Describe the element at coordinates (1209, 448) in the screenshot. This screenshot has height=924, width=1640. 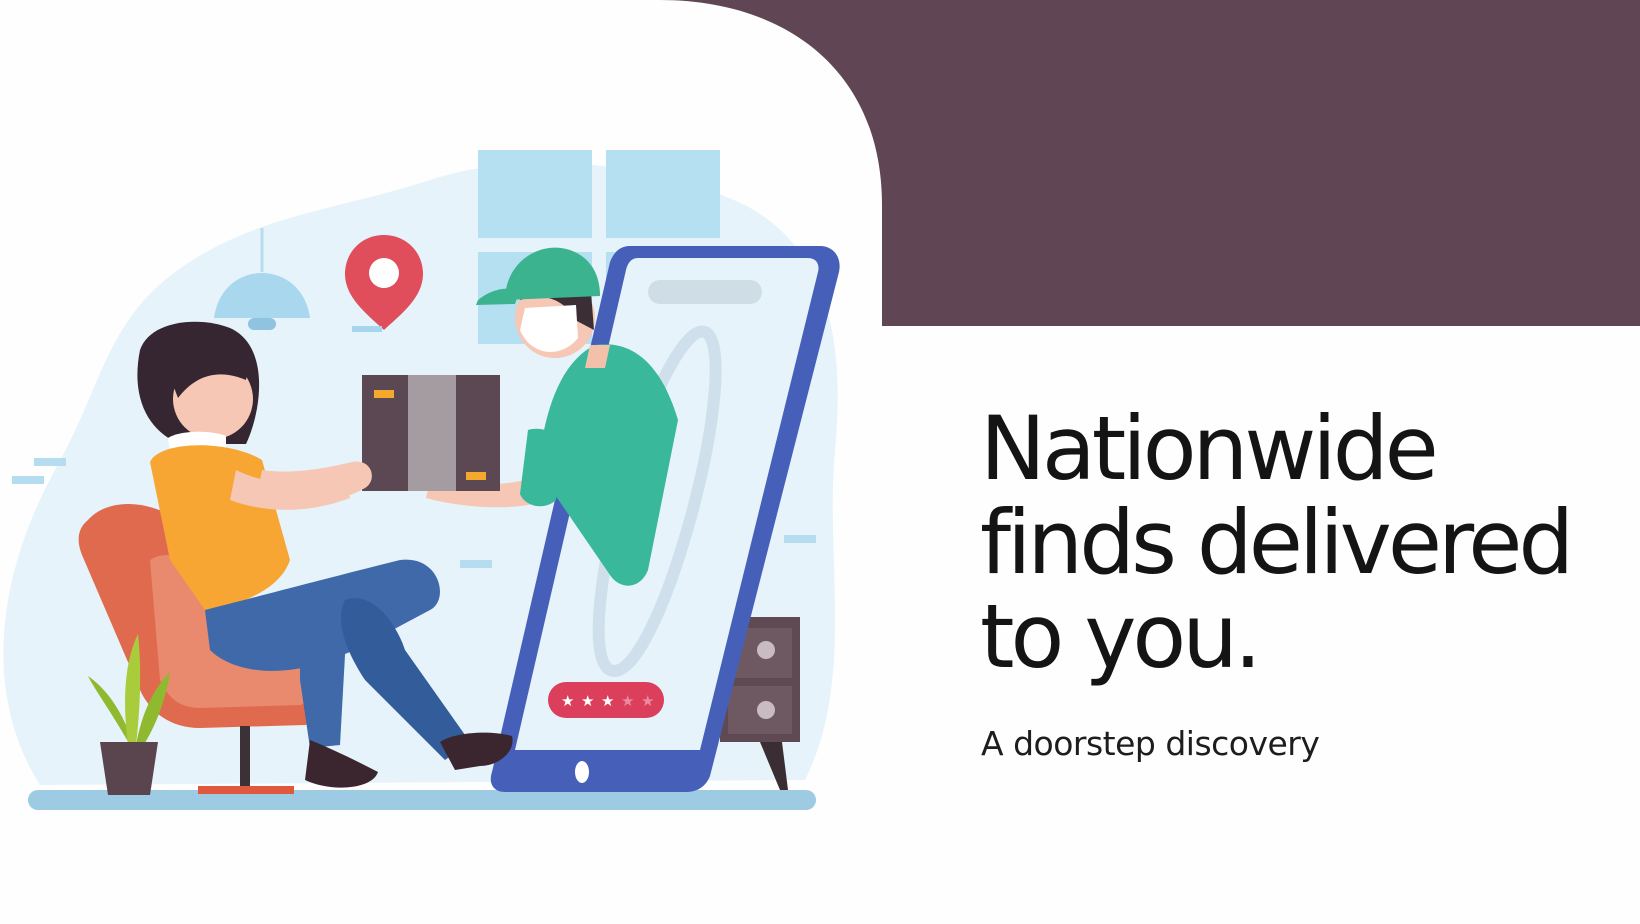
I see `headline-line: Nationwide` at that location.